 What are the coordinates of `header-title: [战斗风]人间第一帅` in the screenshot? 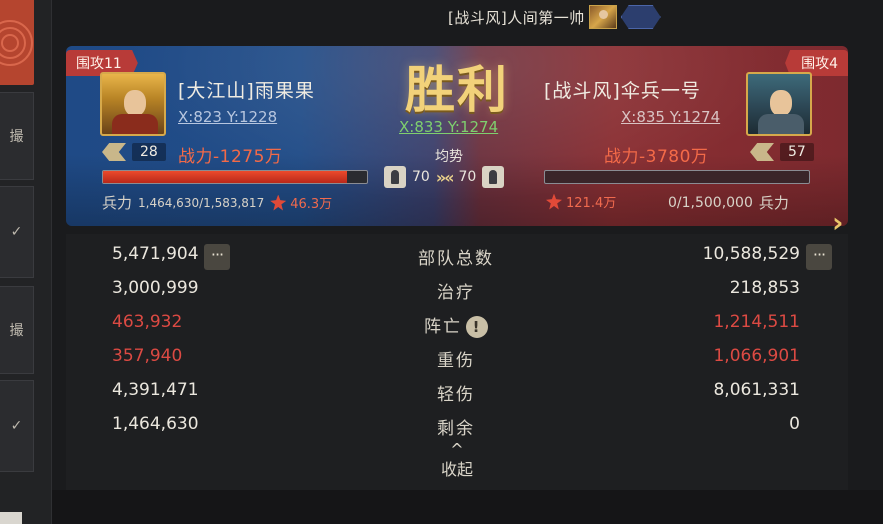 It's located at (516, 17).